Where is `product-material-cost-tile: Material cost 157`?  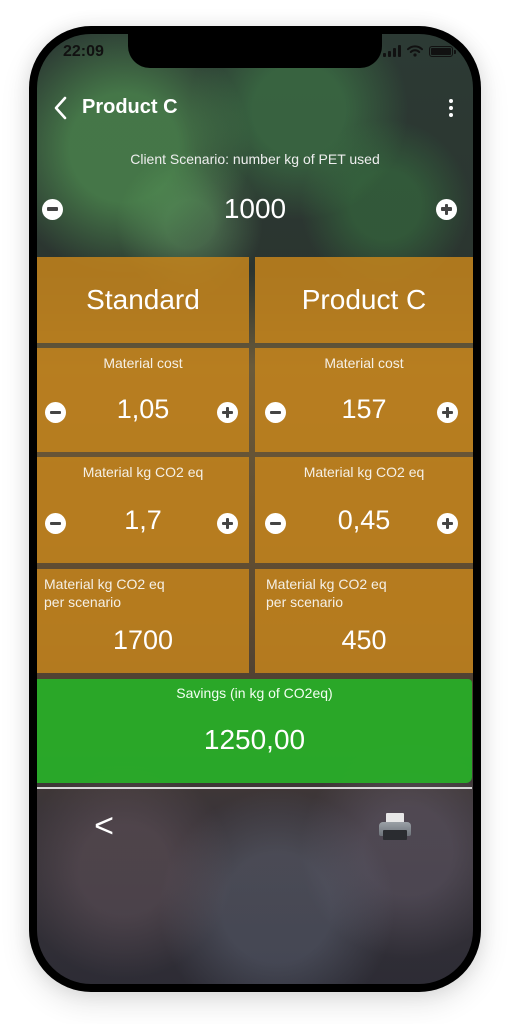 product-material-cost-tile: Material cost 157 is located at coordinates (364, 400).